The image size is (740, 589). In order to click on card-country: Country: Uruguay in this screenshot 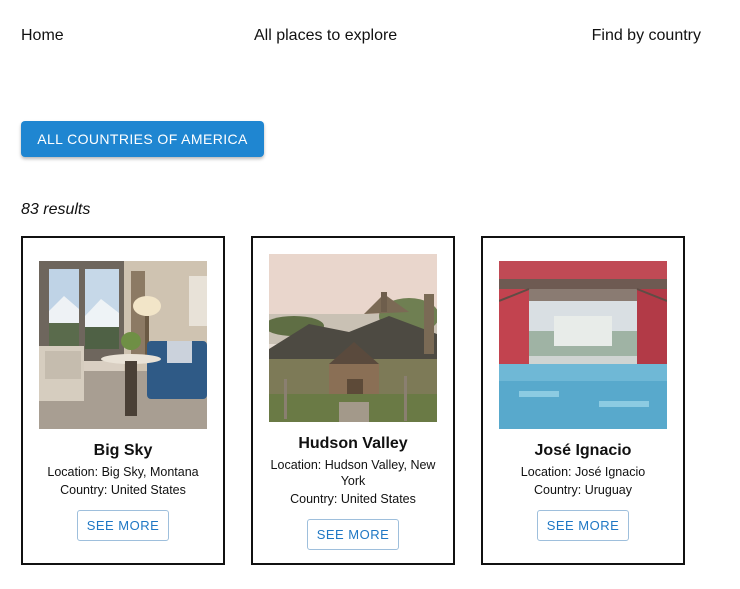, I will do `click(583, 490)`.